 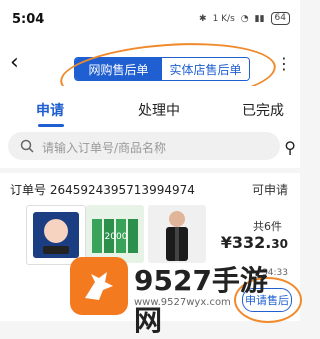 I want to click on status-bar: 5:04 ✱ 1 K/s ◔ ▮▮ 64, so click(x=150, y=17).